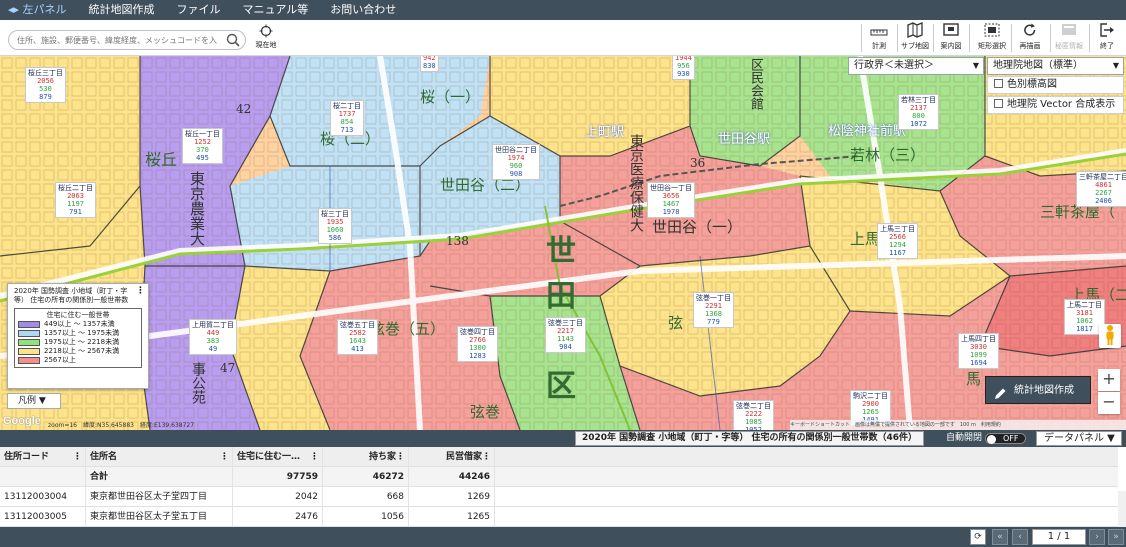 The width and height of the screenshot is (1126, 547). I want to click on area-value-owned: 530, so click(45, 89).